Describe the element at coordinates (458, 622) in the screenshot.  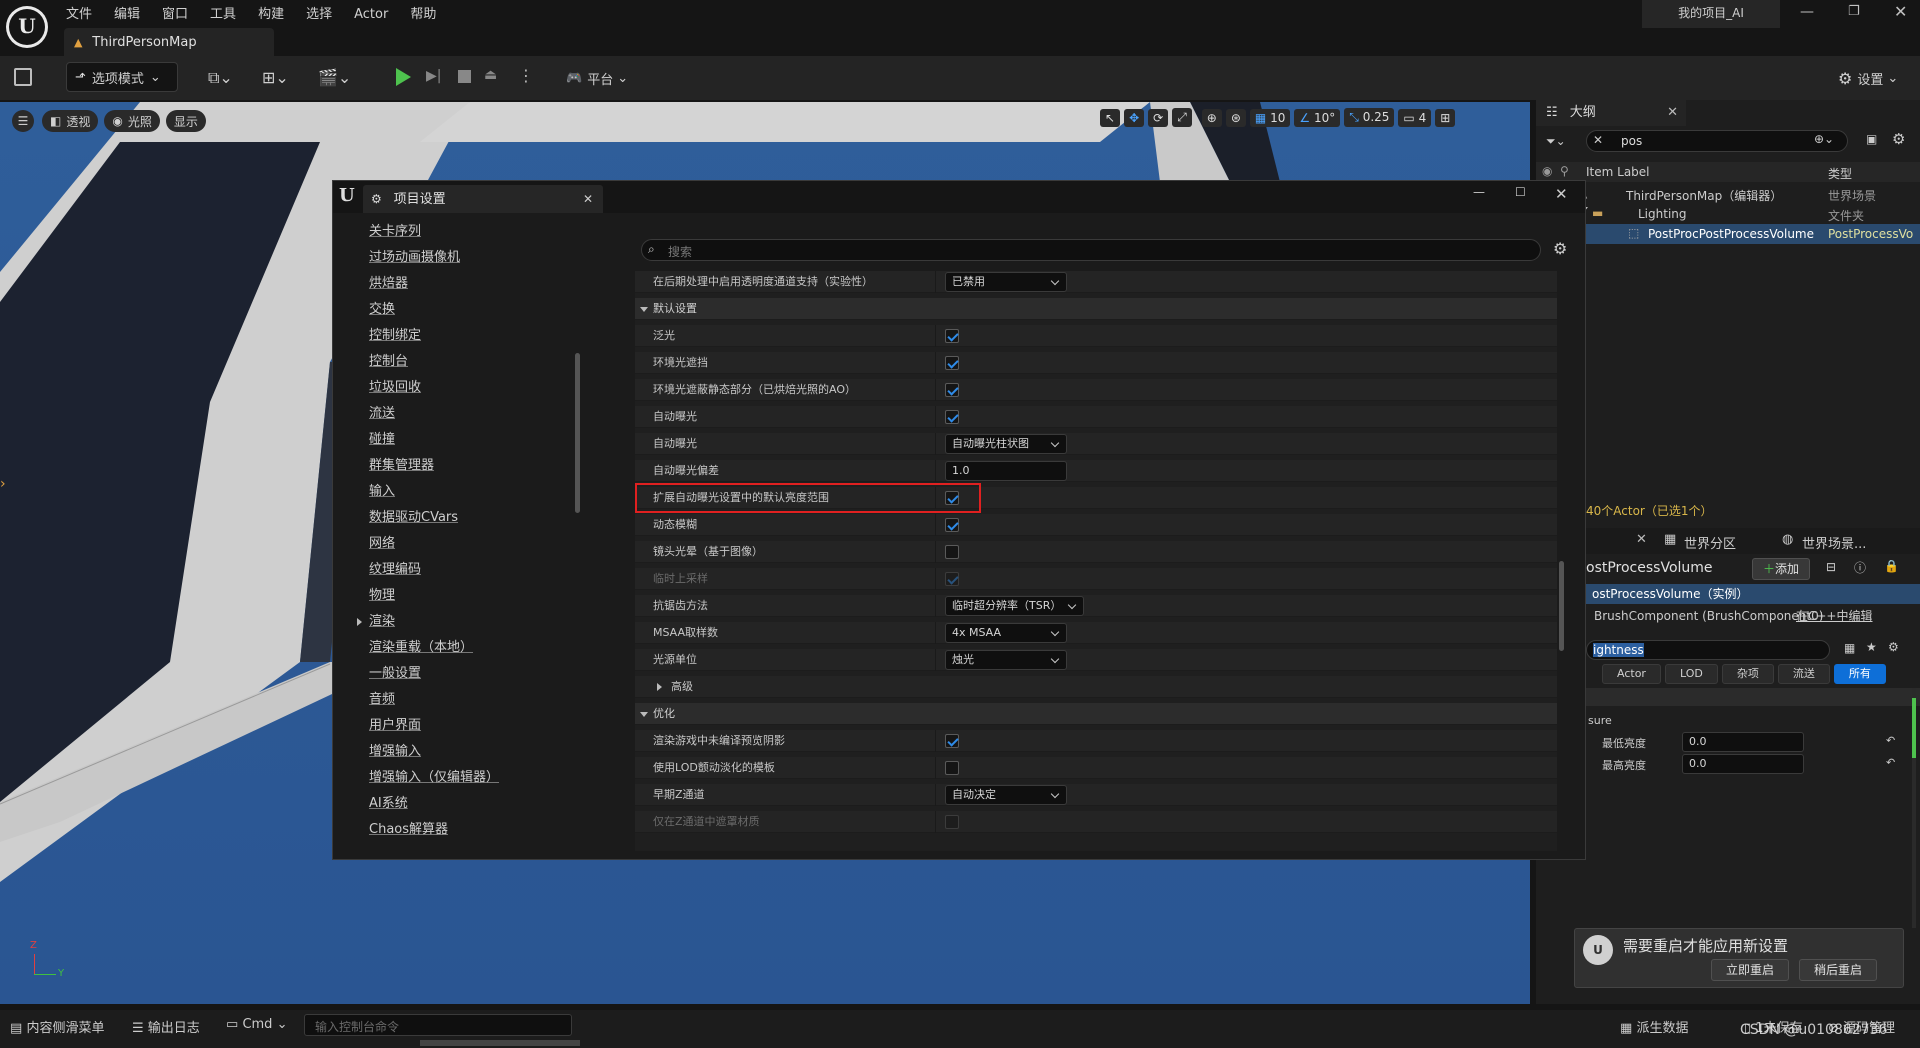
I see `nav-item: 渲染` at that location.